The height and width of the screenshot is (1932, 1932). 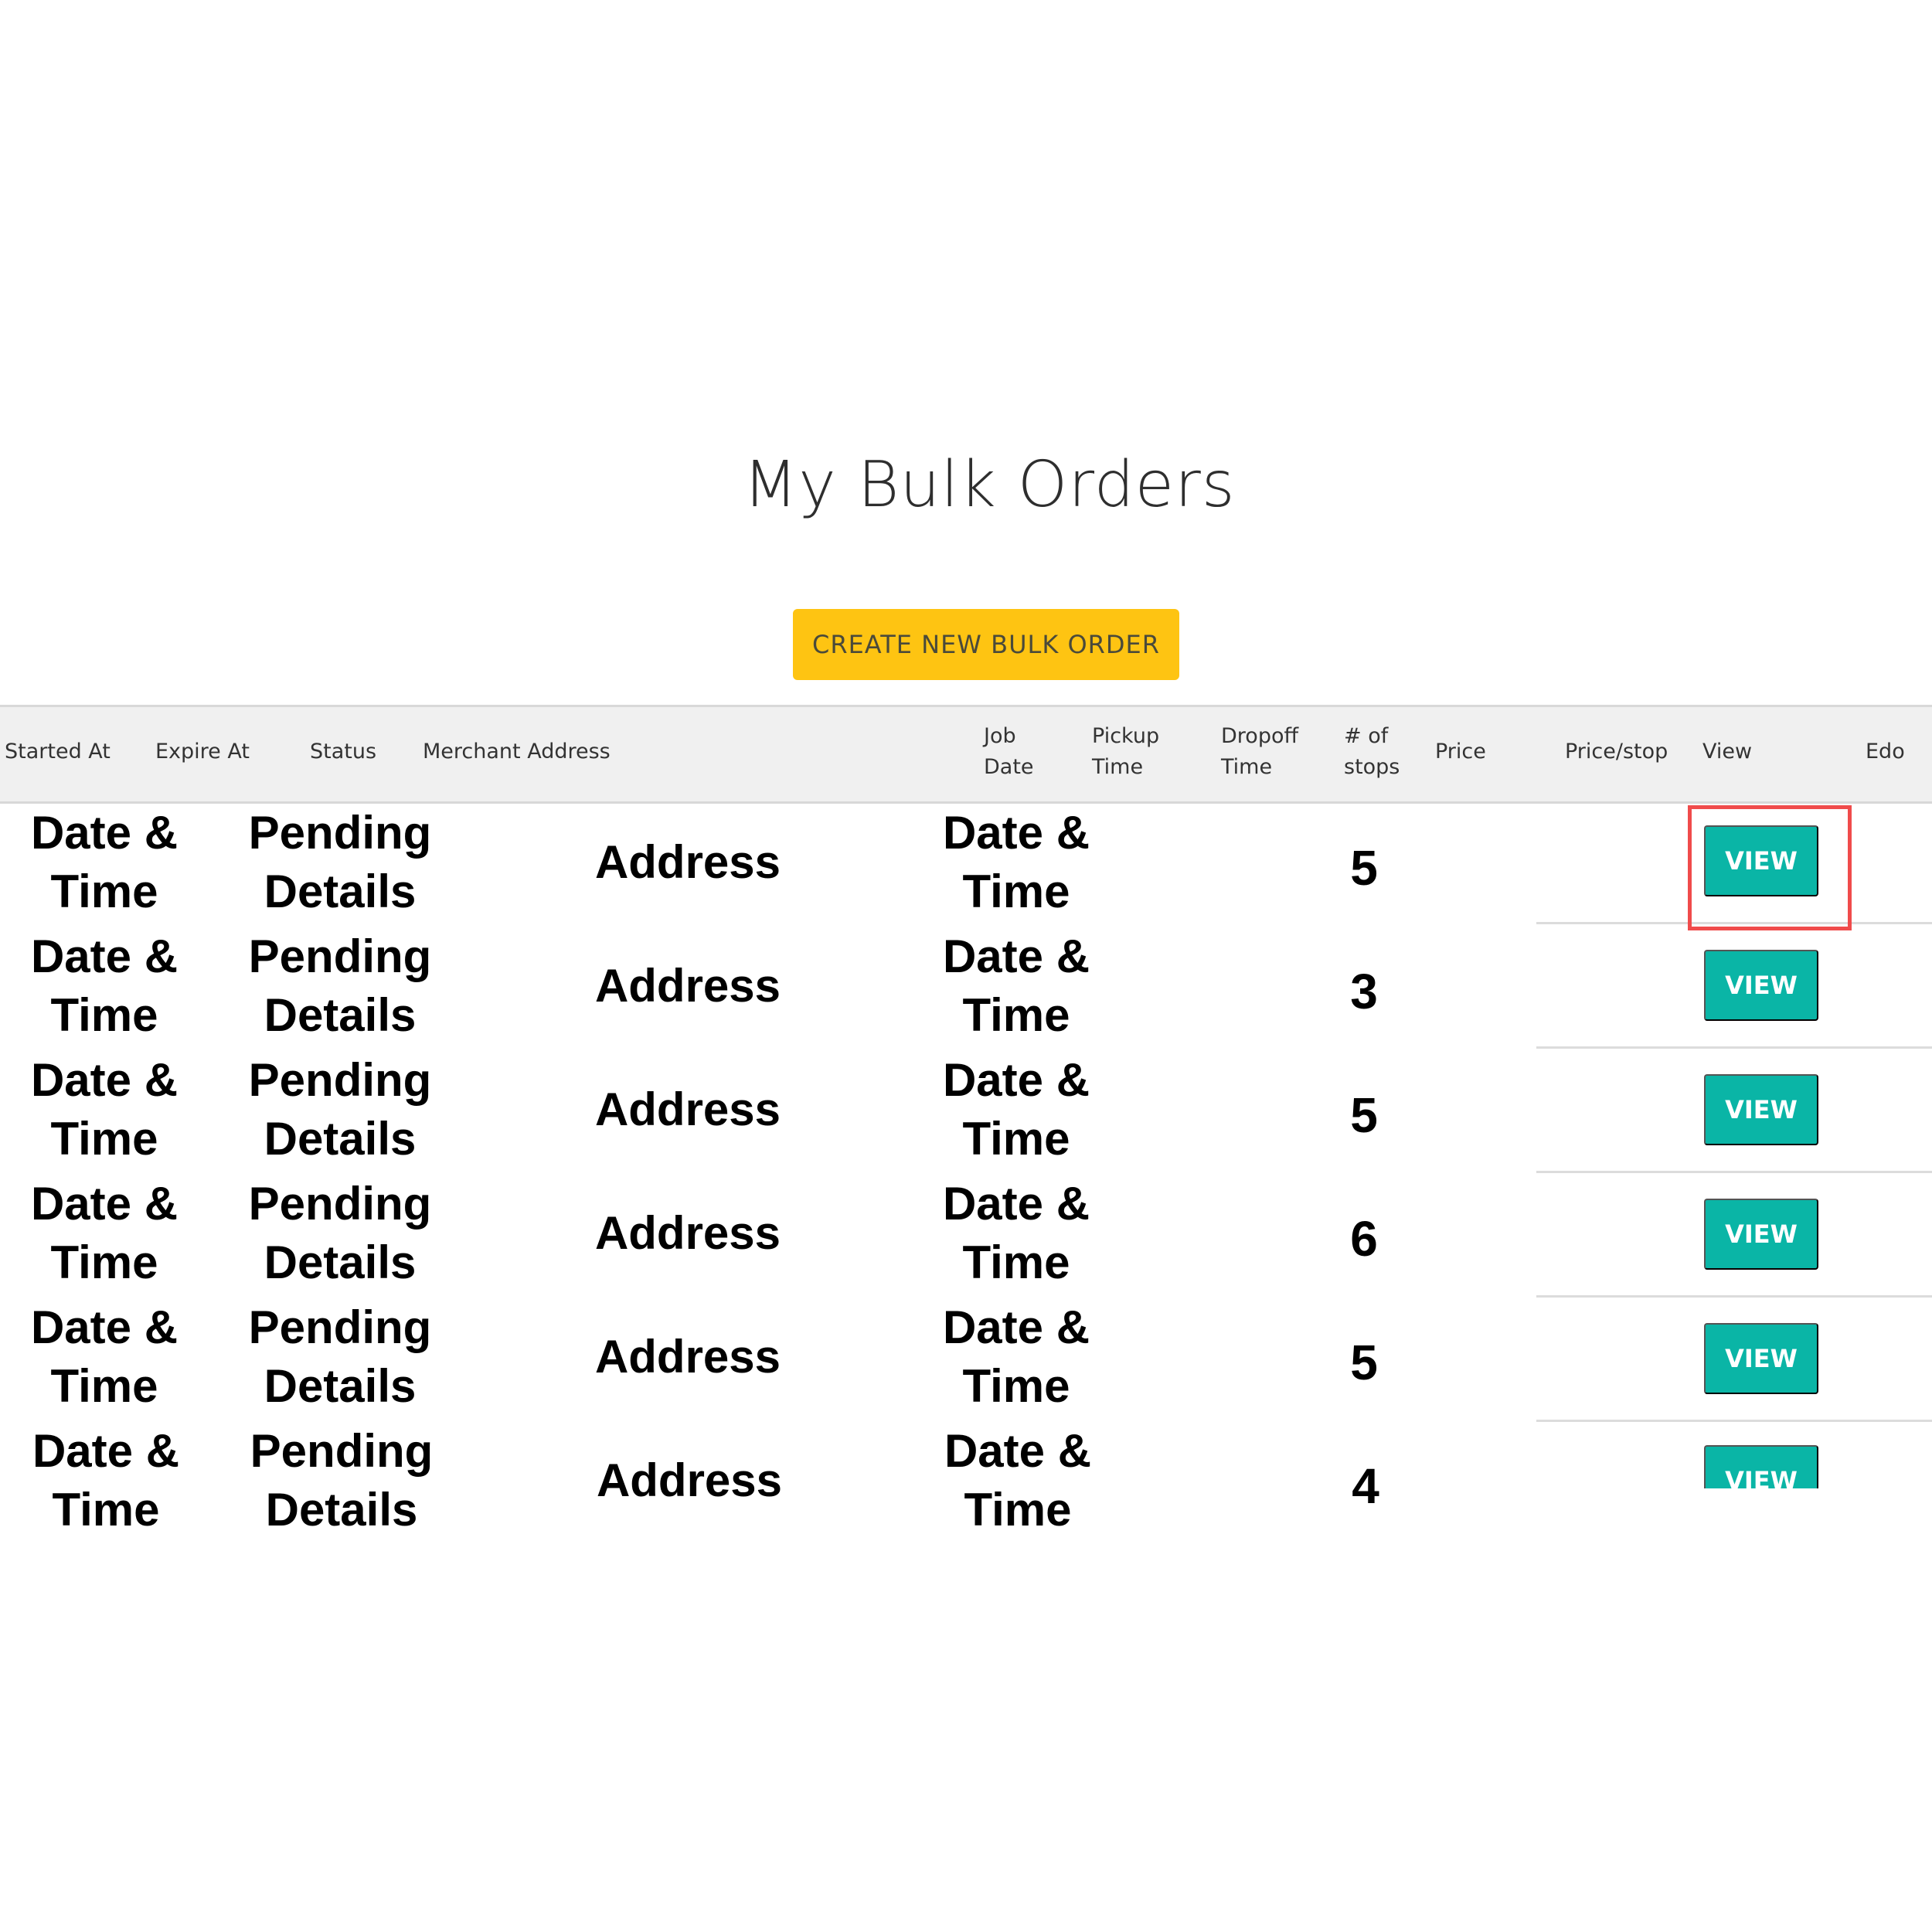 What do you see at coordinates (1364, 992) in the screenshot?
I see `stops-cell: 3` at bounding box center [1364, 992].